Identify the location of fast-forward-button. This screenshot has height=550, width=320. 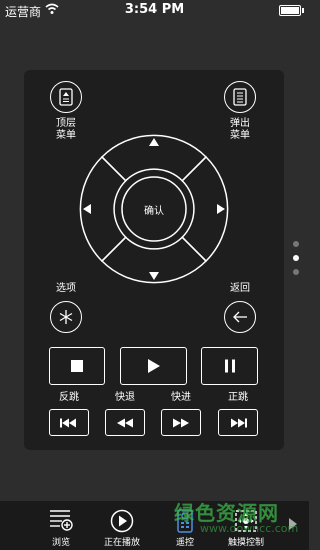
(181, 422).